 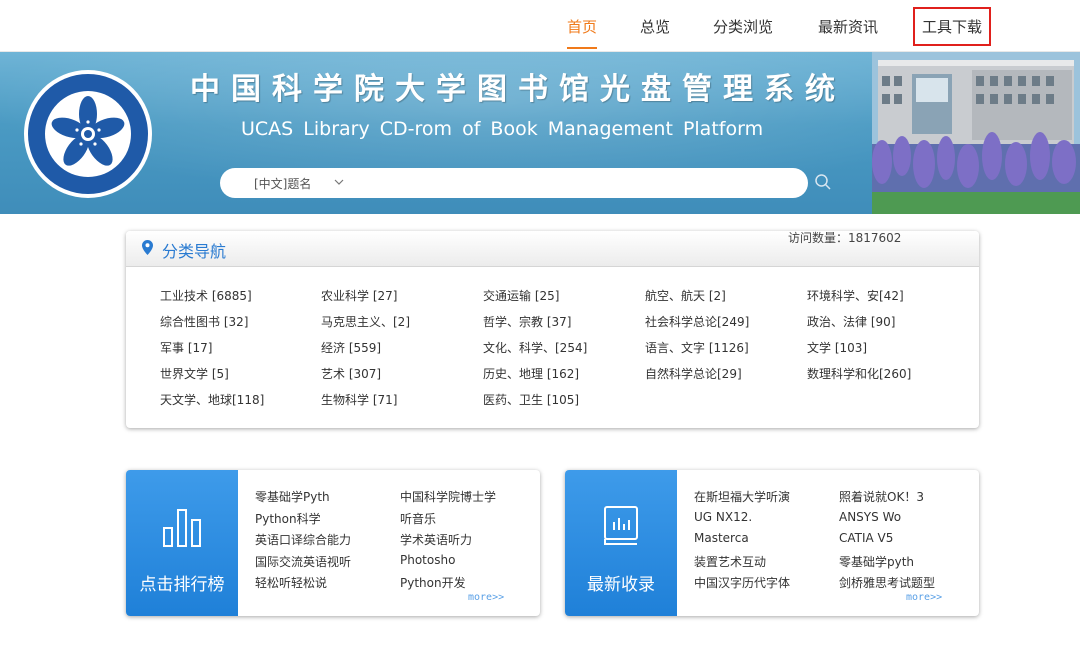 What do you see at coordinates (540, 26) in the screenshot?
I see `top-nav: 首页 总览 分类浏览 最新资讯 工具下载` at bounding box center [540, 26].